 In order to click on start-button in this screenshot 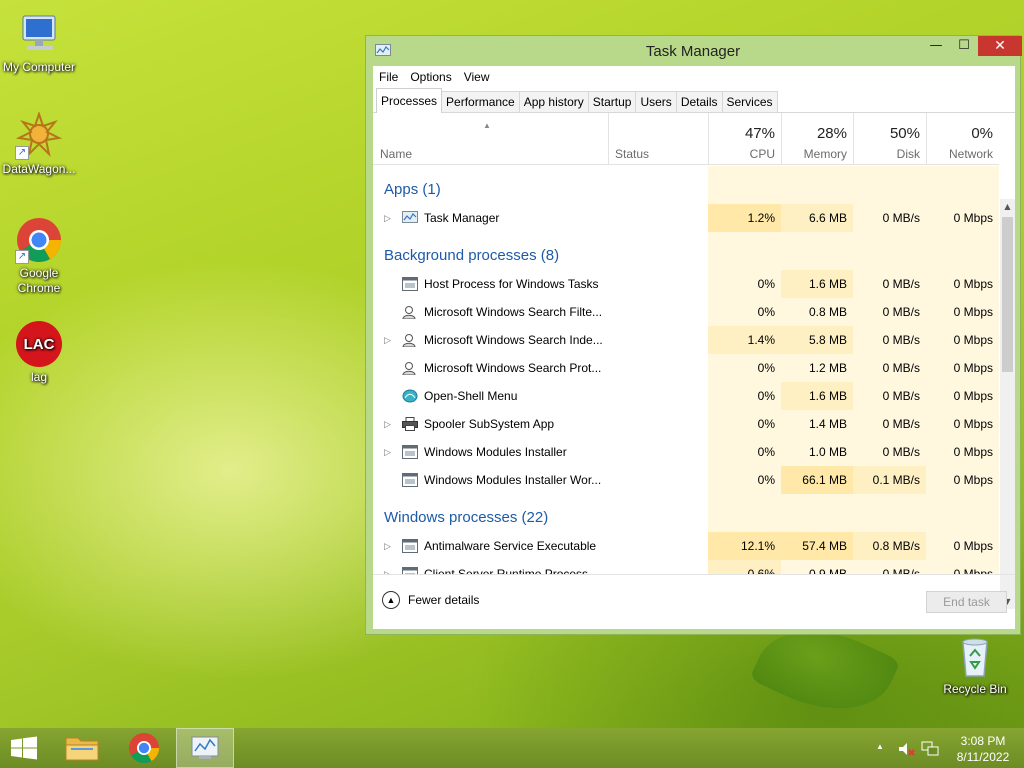, I will do `click(24, 748)`.